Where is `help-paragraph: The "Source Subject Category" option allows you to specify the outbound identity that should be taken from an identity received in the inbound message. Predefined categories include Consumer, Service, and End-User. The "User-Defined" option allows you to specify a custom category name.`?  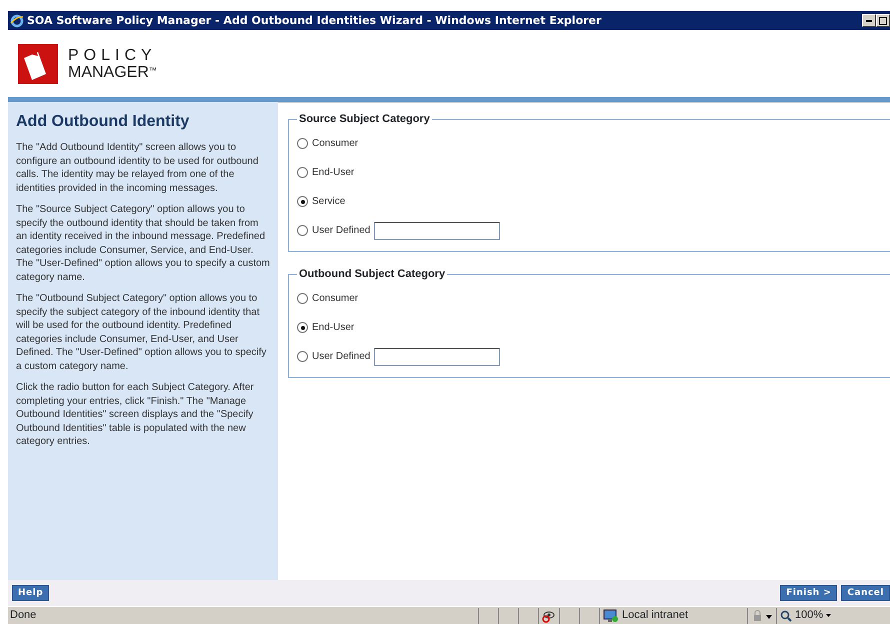 help-paragraph: The "Source Subject Category" option allows you to specify the outbound identity that should be taken from an identity received in the inbound message. Predefined categories include Consumer, Service, and End-User. The "User-Defined" option allows you to specify a custom category name. is located at coordinates (143, 243).